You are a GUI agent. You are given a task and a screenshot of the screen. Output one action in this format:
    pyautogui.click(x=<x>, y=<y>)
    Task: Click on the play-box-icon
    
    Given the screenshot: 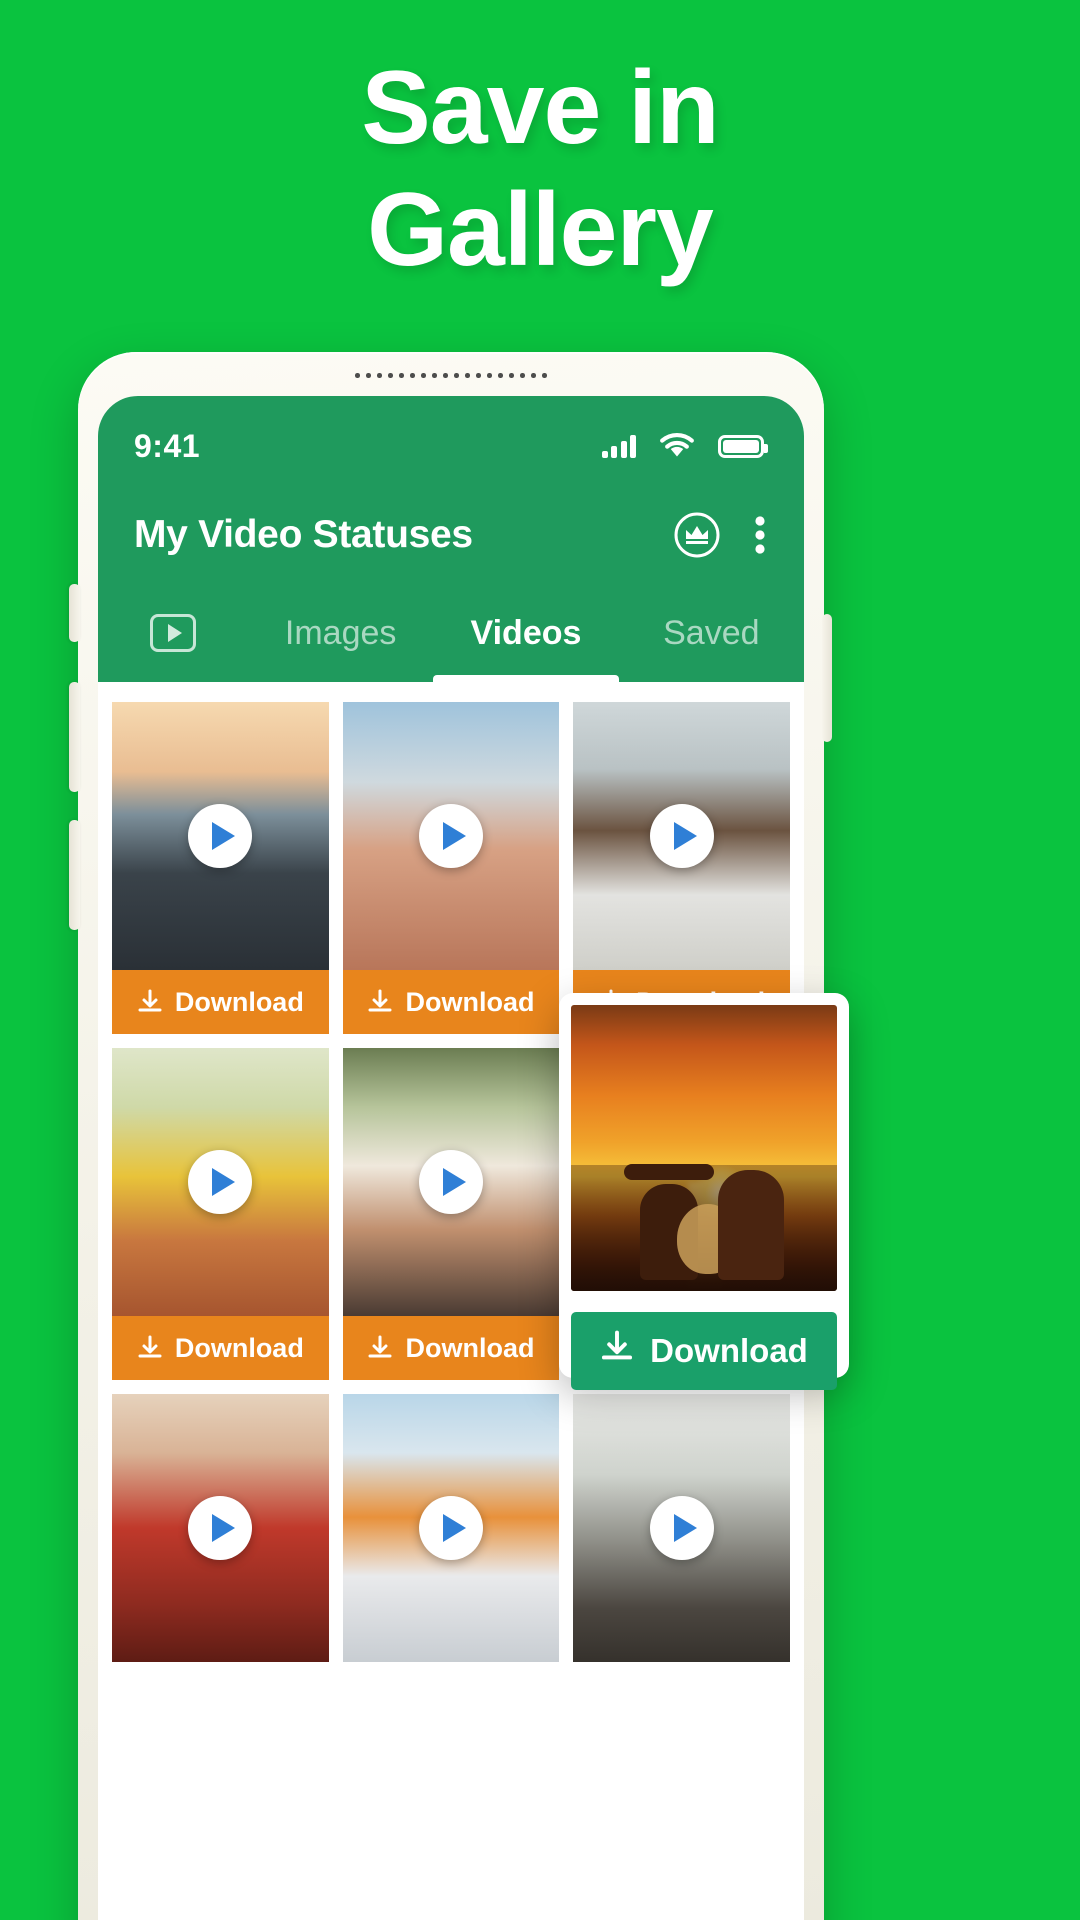 What is the action you would take?
    pyautogui.click(x=173, y=633)
    